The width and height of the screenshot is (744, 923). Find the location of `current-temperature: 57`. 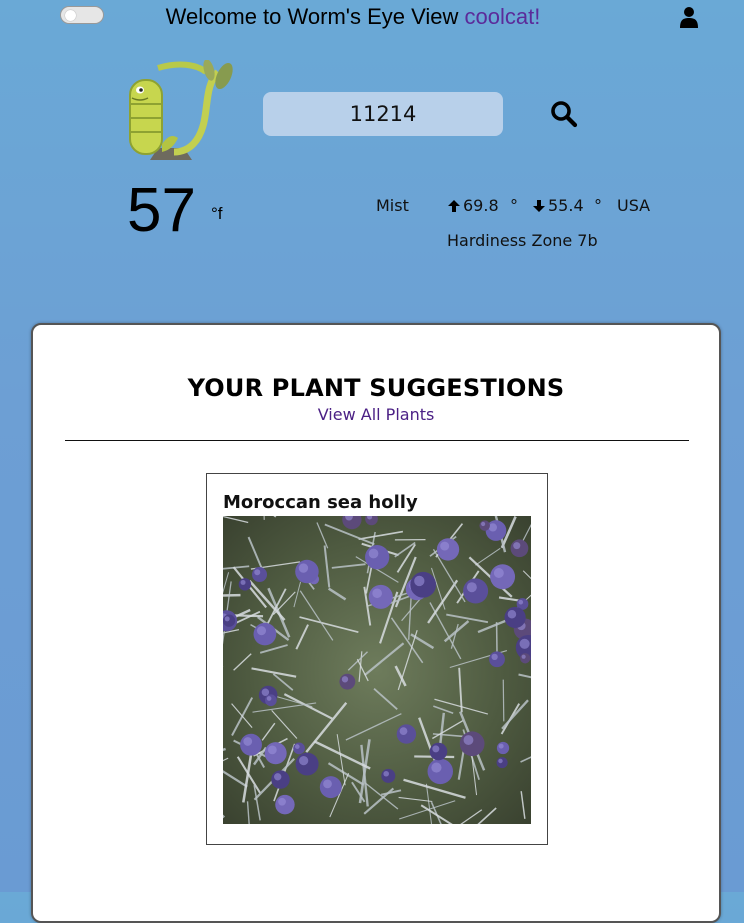

current-temperature: 57 is located at coordinates (161, 211).